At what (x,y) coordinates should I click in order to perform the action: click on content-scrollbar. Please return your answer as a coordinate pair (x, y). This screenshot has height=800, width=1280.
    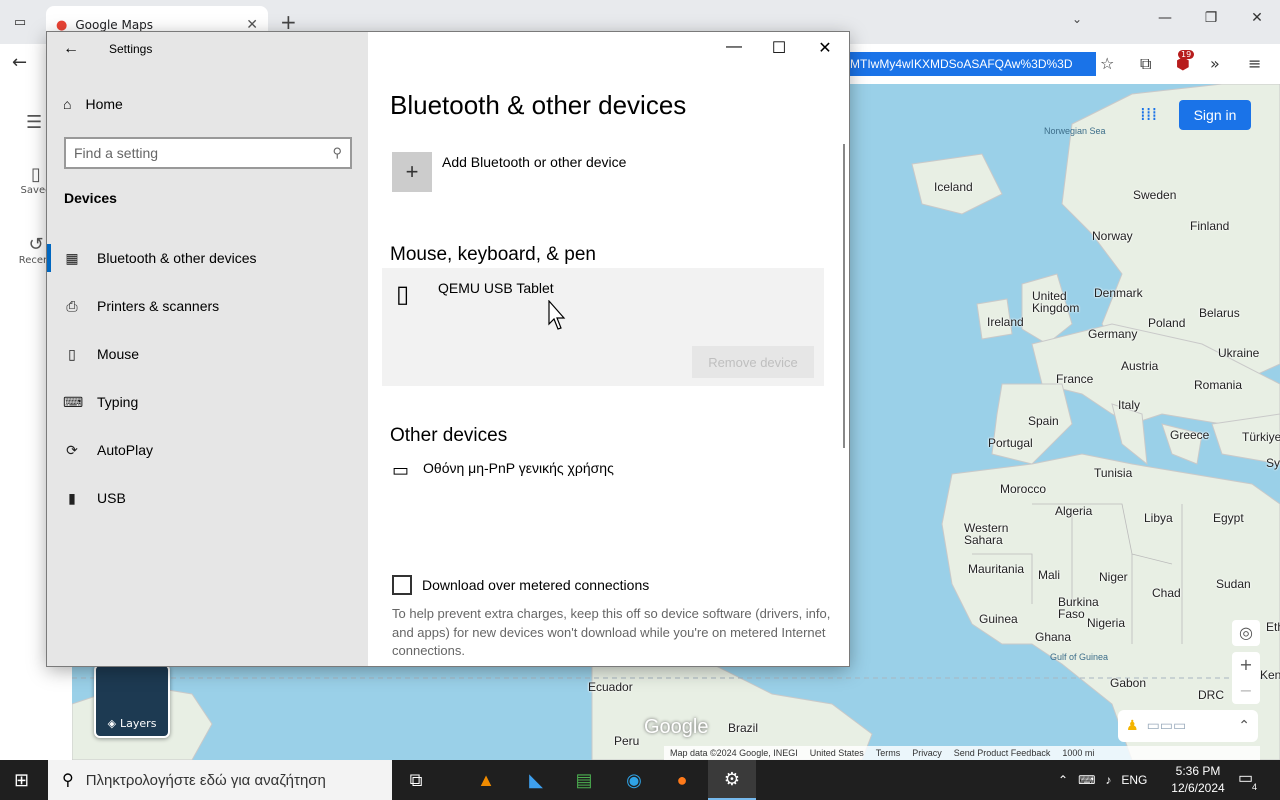
    Looking at the image, I should click on (844, 296).